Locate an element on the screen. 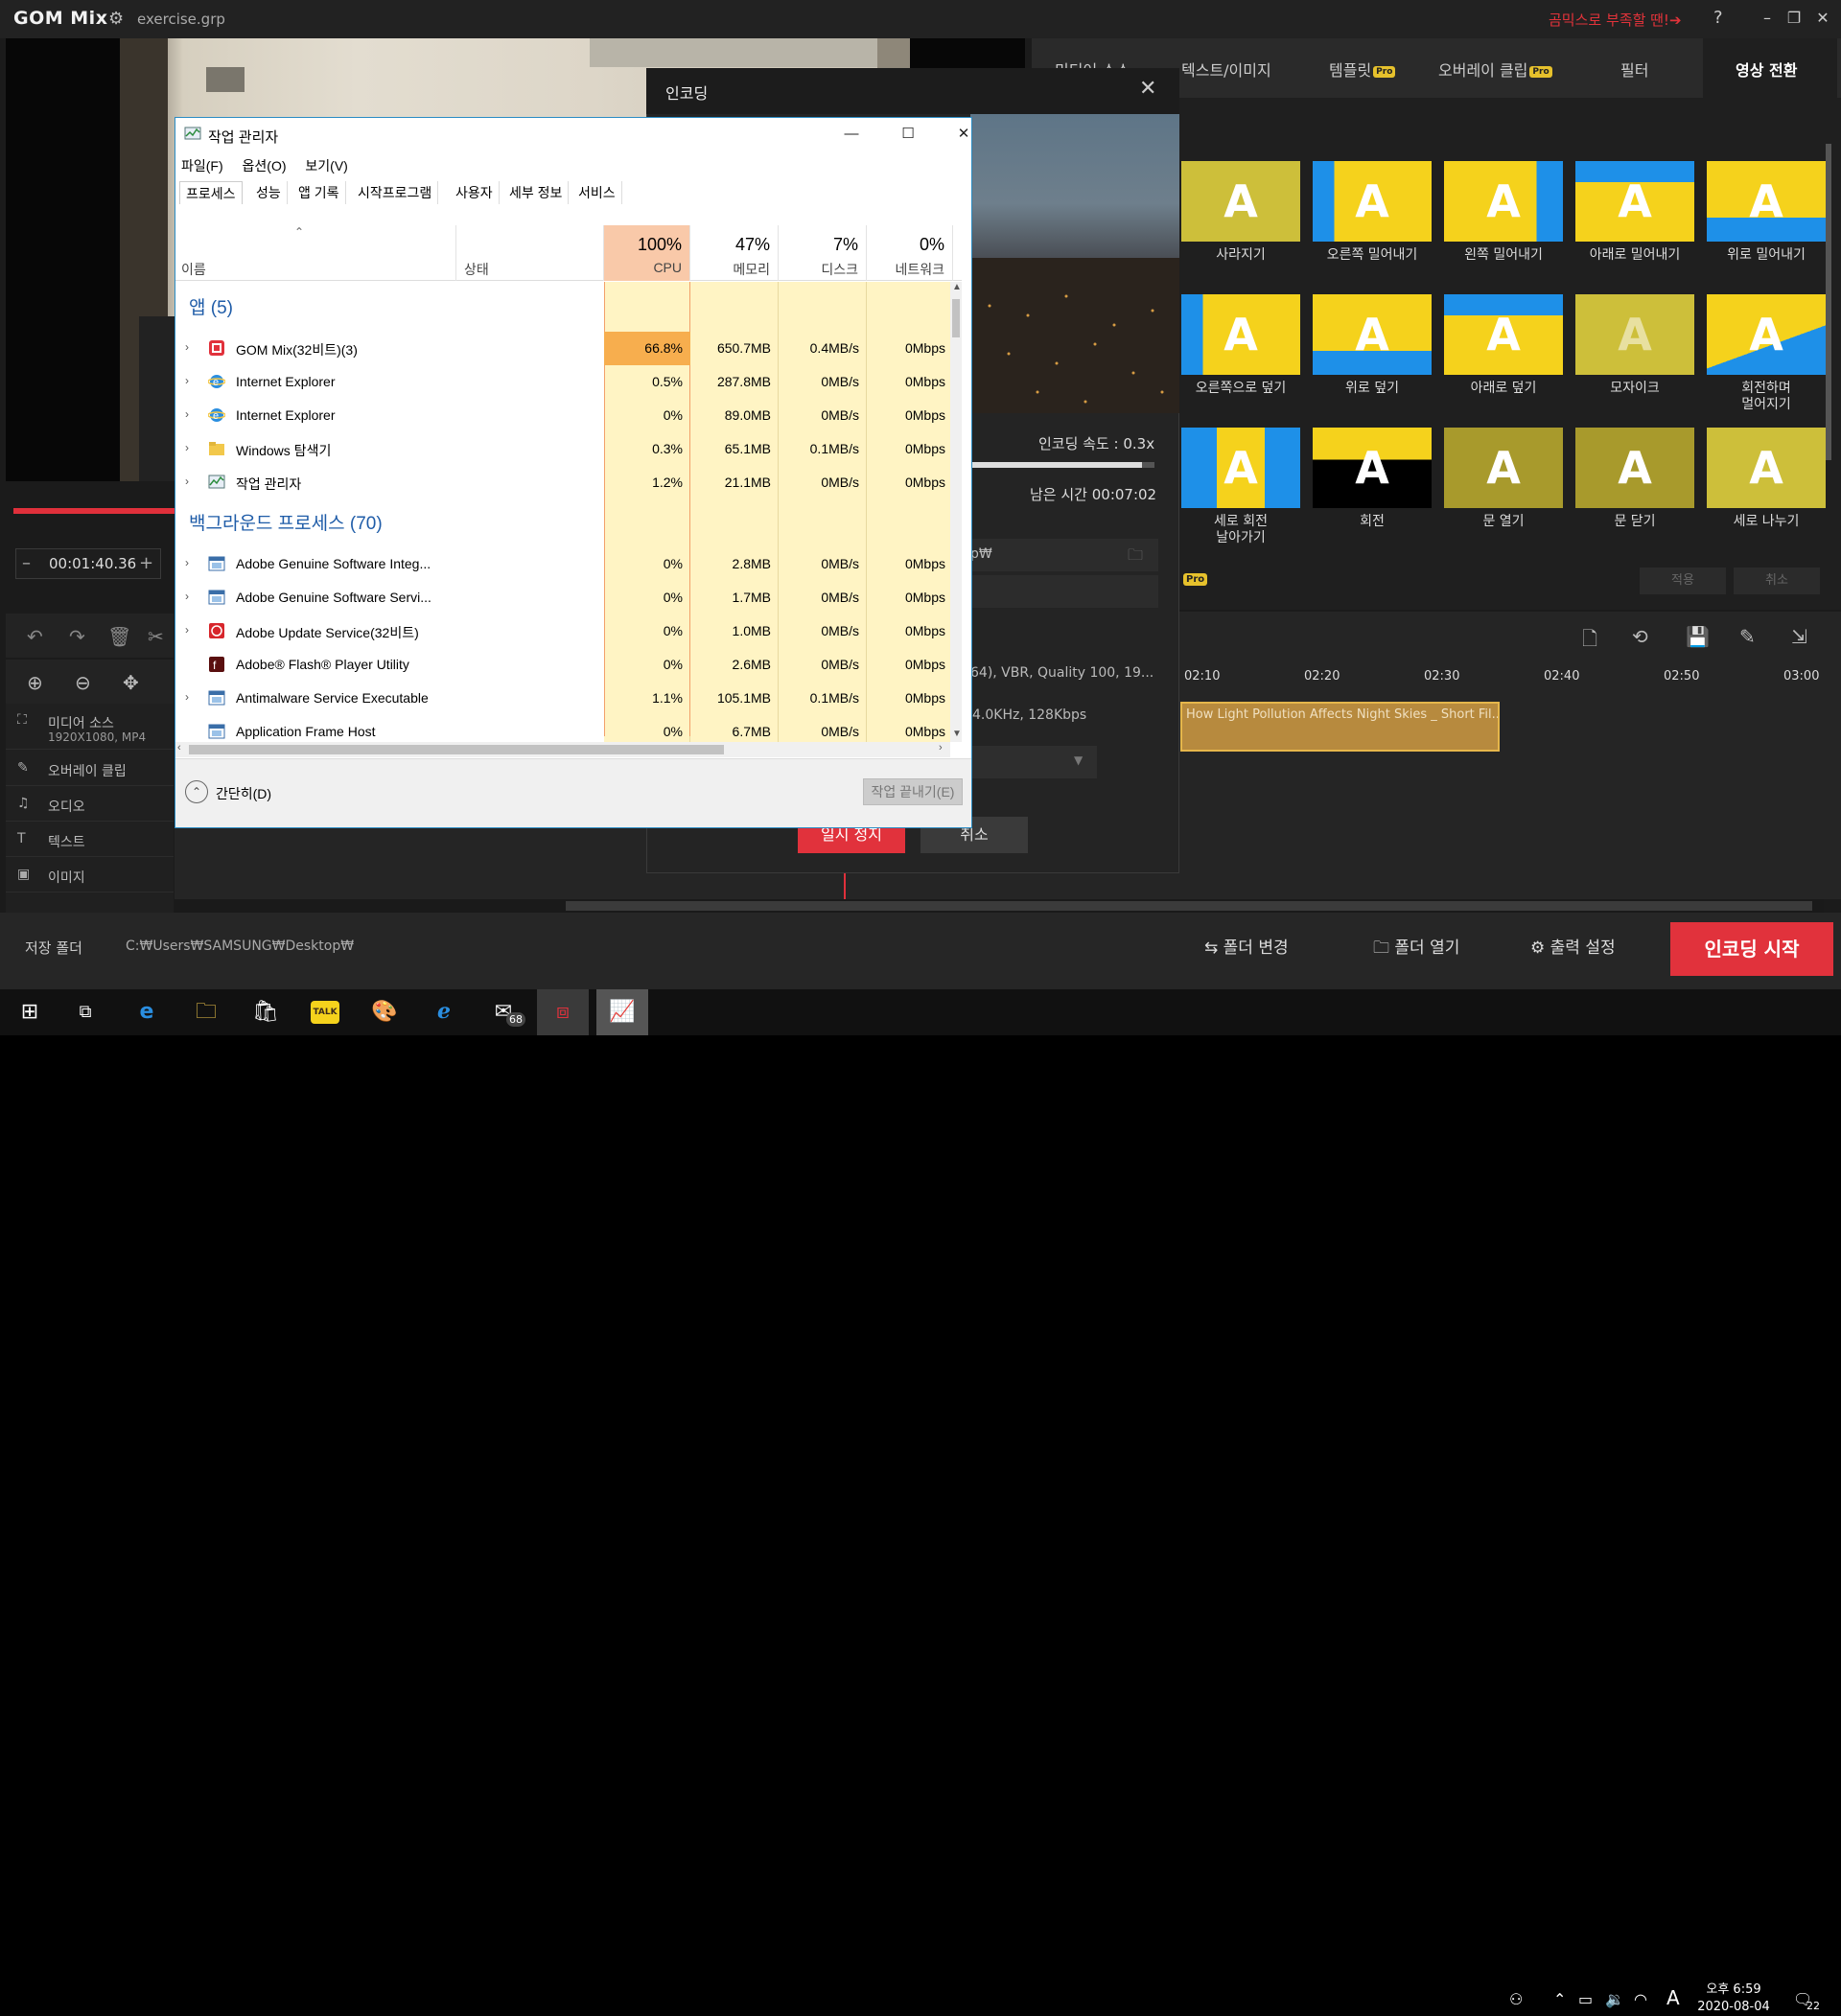 Image resolution: width=1841 pixels, height=2016 pixels. file-explorer-icon: 🗀 is located at coordinates (206, 1012).